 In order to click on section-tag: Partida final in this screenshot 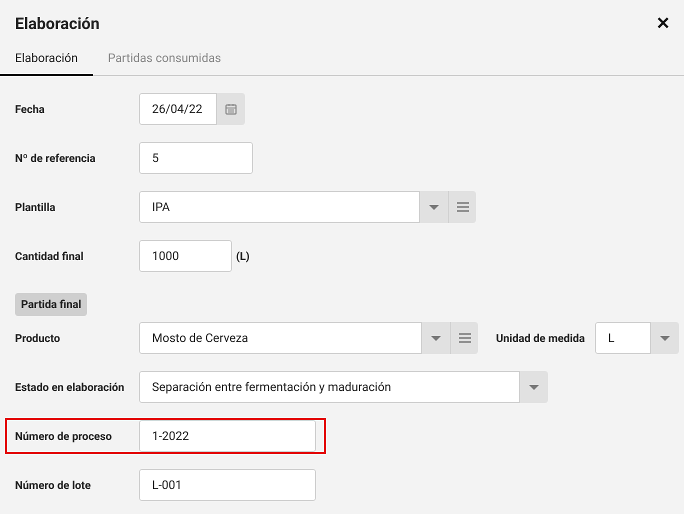, I will do `click(51, 304)`.